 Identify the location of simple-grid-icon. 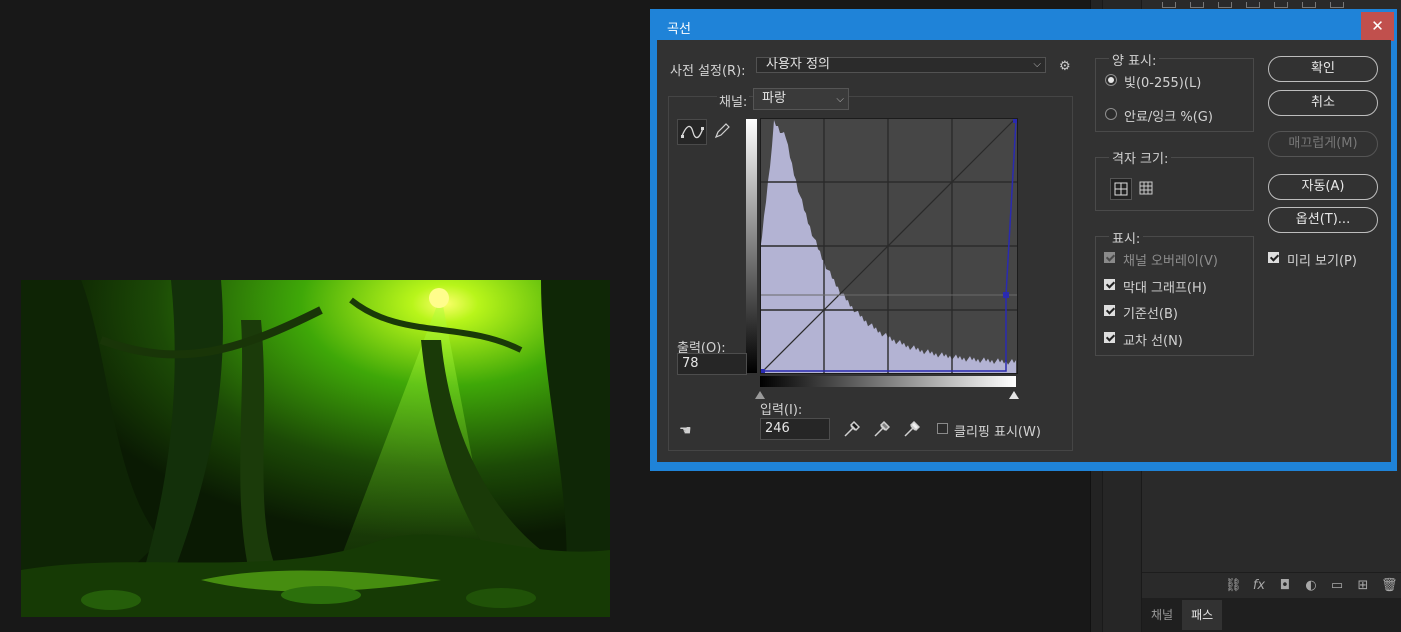
(1121, 189).